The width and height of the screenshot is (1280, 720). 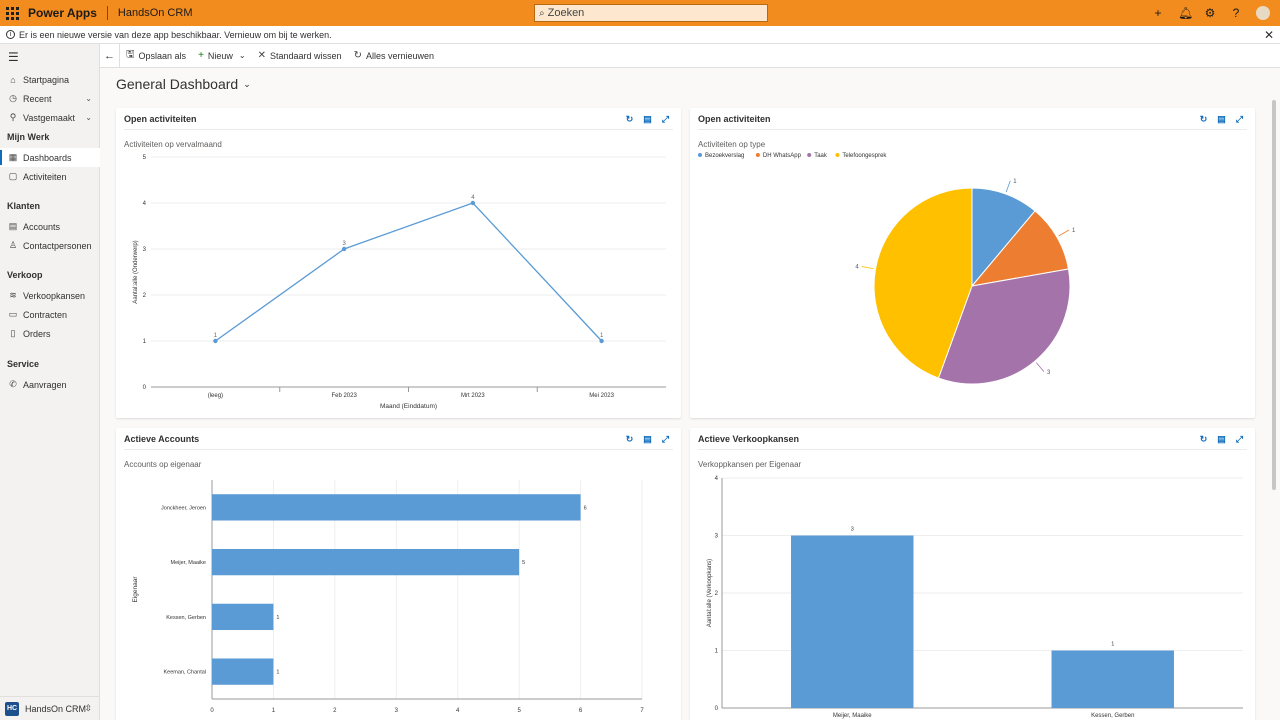 I want to click on sidebar-item-label: Vastgemaakt, so click(x=49, y=117).